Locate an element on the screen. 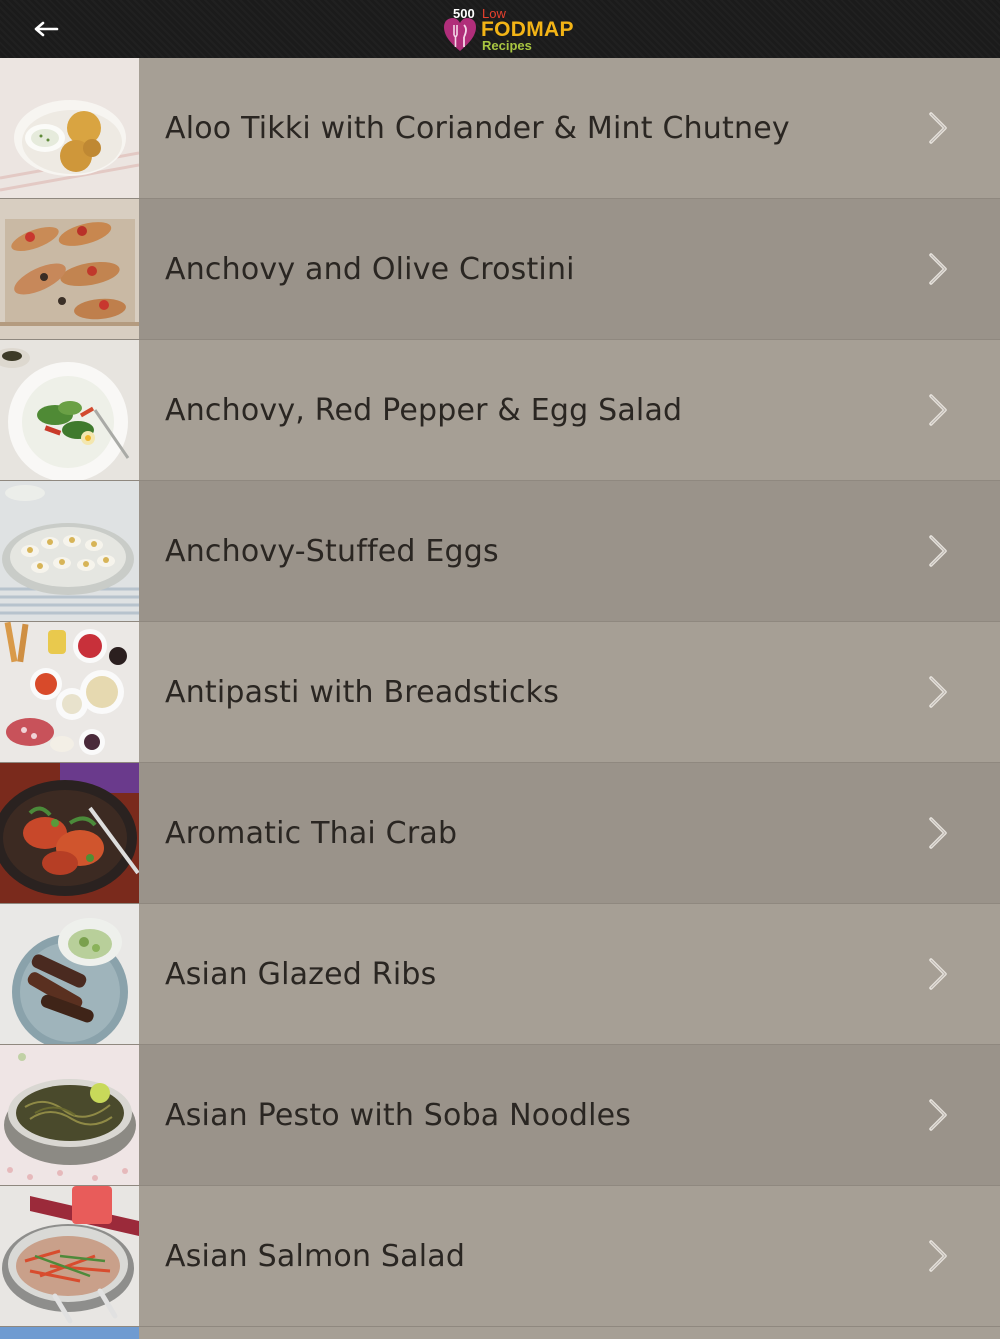  recipe-row: Asian Salmon Salad is located at coordinates (500, 1256).